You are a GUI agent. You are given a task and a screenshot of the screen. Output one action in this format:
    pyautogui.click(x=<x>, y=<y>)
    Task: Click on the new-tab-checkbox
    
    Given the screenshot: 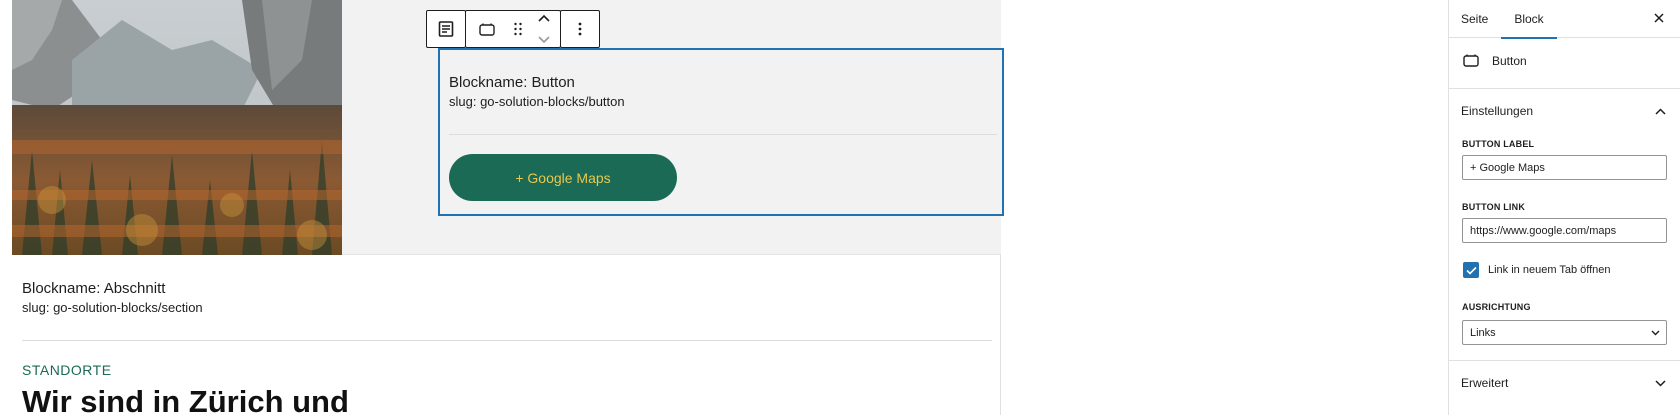 What is the action you would take?
    pyautogui.click(x=1471, y=270)
    